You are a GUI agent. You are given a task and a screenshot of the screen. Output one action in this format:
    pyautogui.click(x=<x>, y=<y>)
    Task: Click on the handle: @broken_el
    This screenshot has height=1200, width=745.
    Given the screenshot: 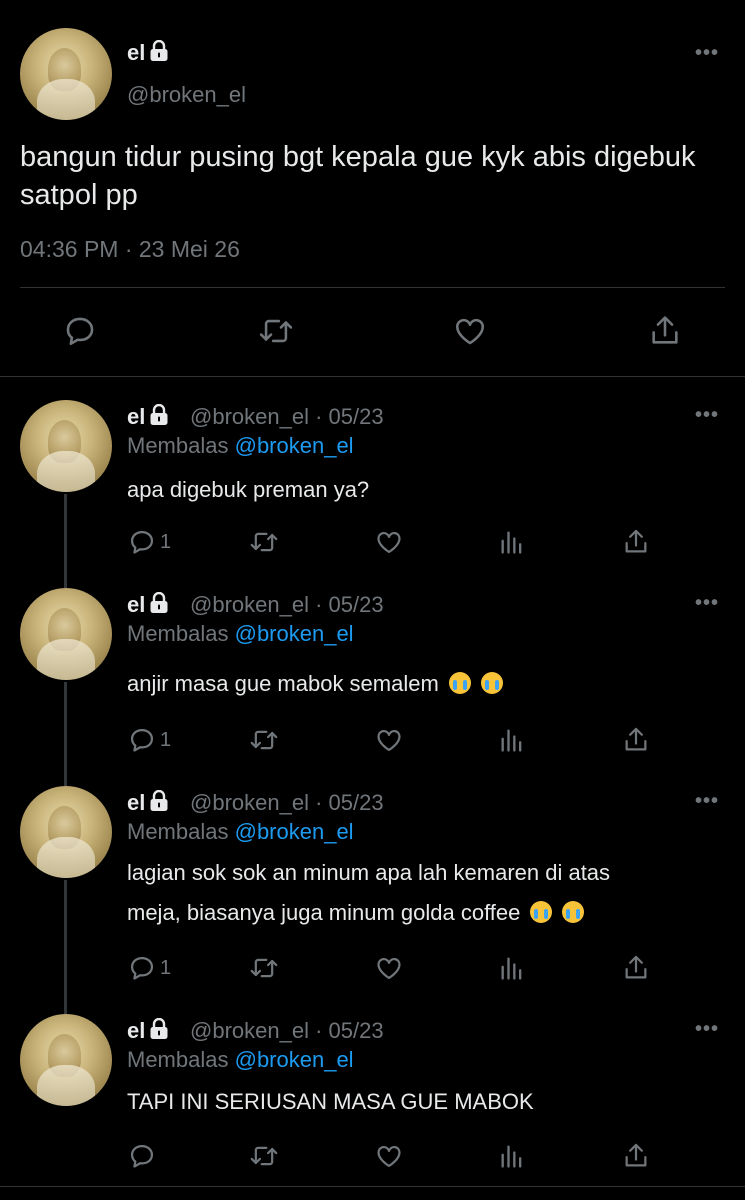 What is the action you would take?
    pyautogui.click(x=186, y=95)
    